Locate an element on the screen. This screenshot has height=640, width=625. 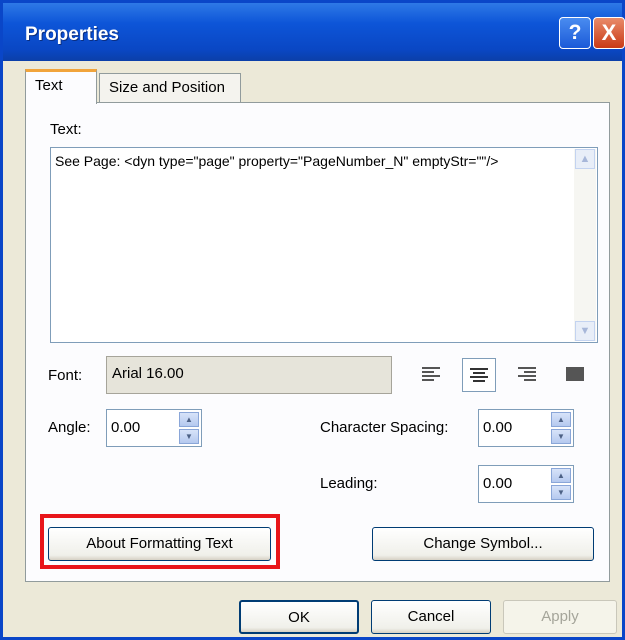
justify-button is located at coordinates (575, 375).